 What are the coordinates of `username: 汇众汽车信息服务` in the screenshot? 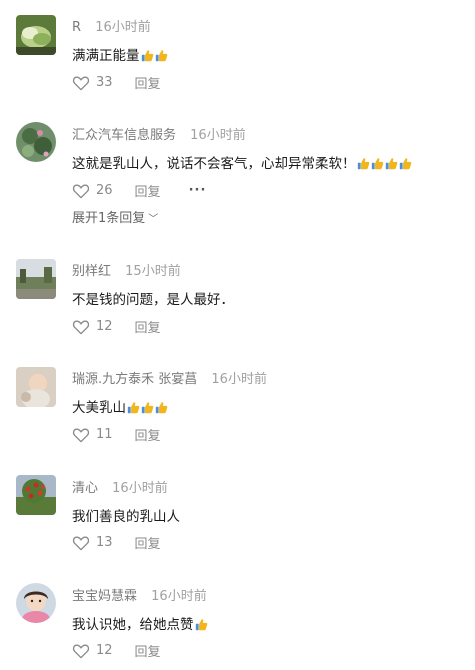 It's located at (124, 135).